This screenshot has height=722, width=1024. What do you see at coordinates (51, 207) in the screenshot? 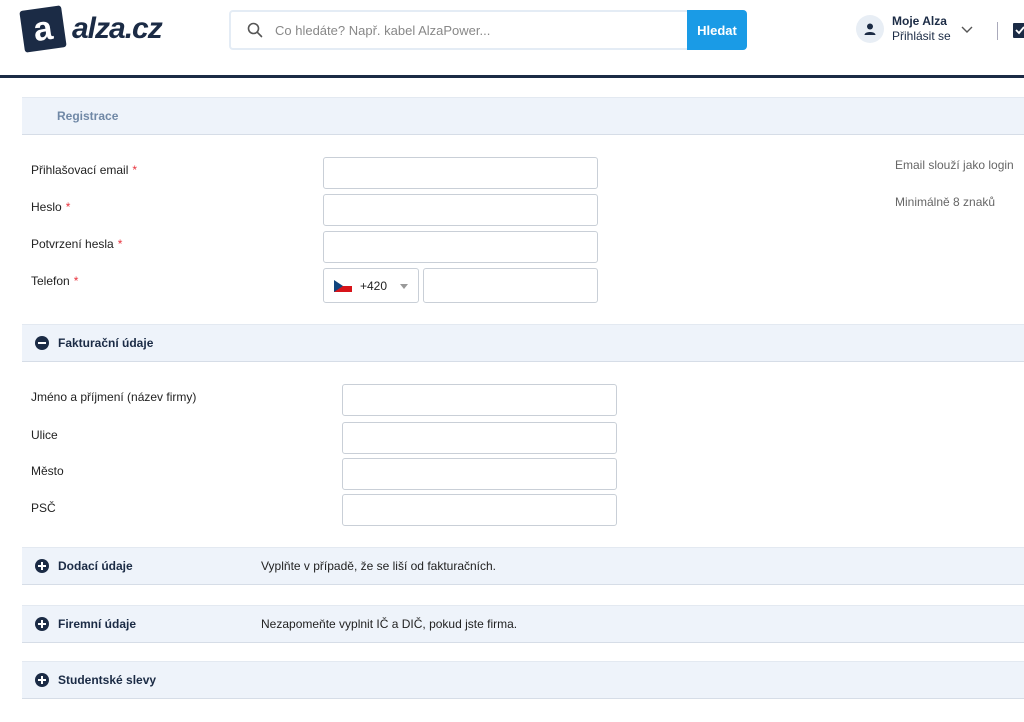
I see `password-label: Heslo *` at bounding box center [51, 207].